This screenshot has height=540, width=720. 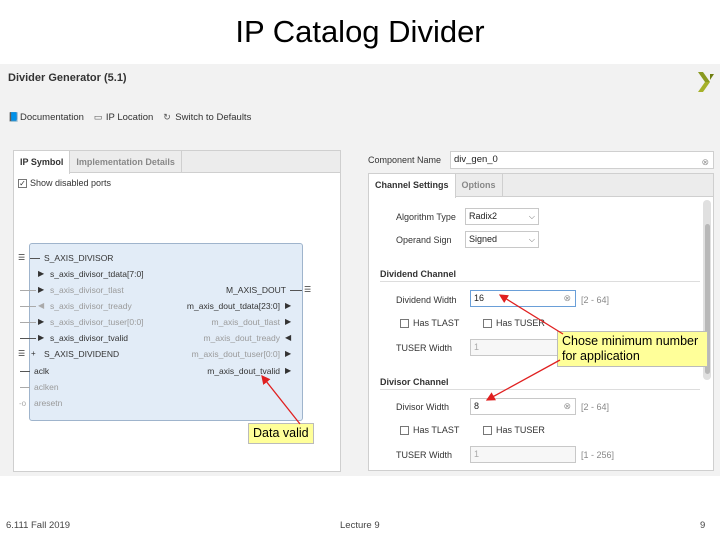 What do you see at coordinates (436, 430) in the screenshot?
I see `divisor-has-tlast-label: Has TLAST` at bounding box center [436, 430].